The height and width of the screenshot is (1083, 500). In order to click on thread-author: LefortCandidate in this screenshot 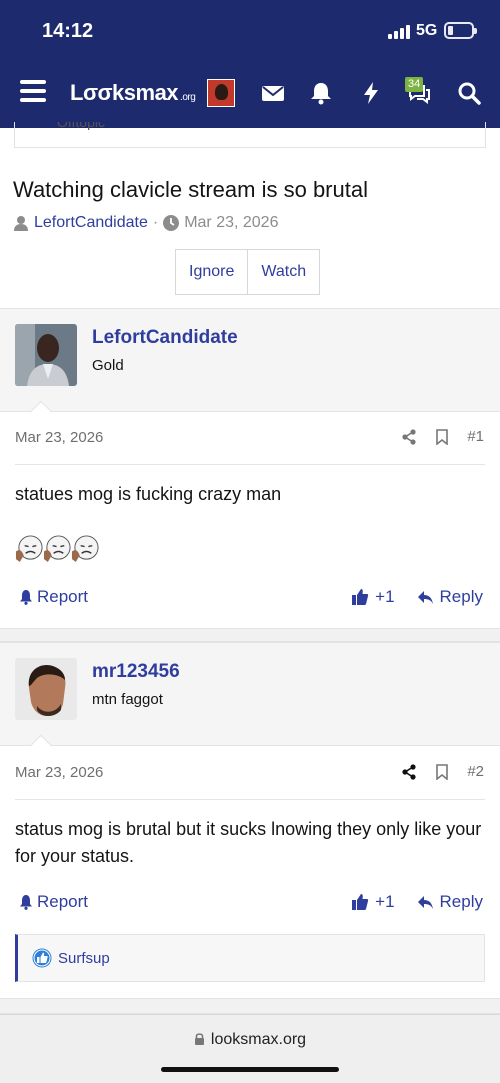, I will do `click(91, 223)`.